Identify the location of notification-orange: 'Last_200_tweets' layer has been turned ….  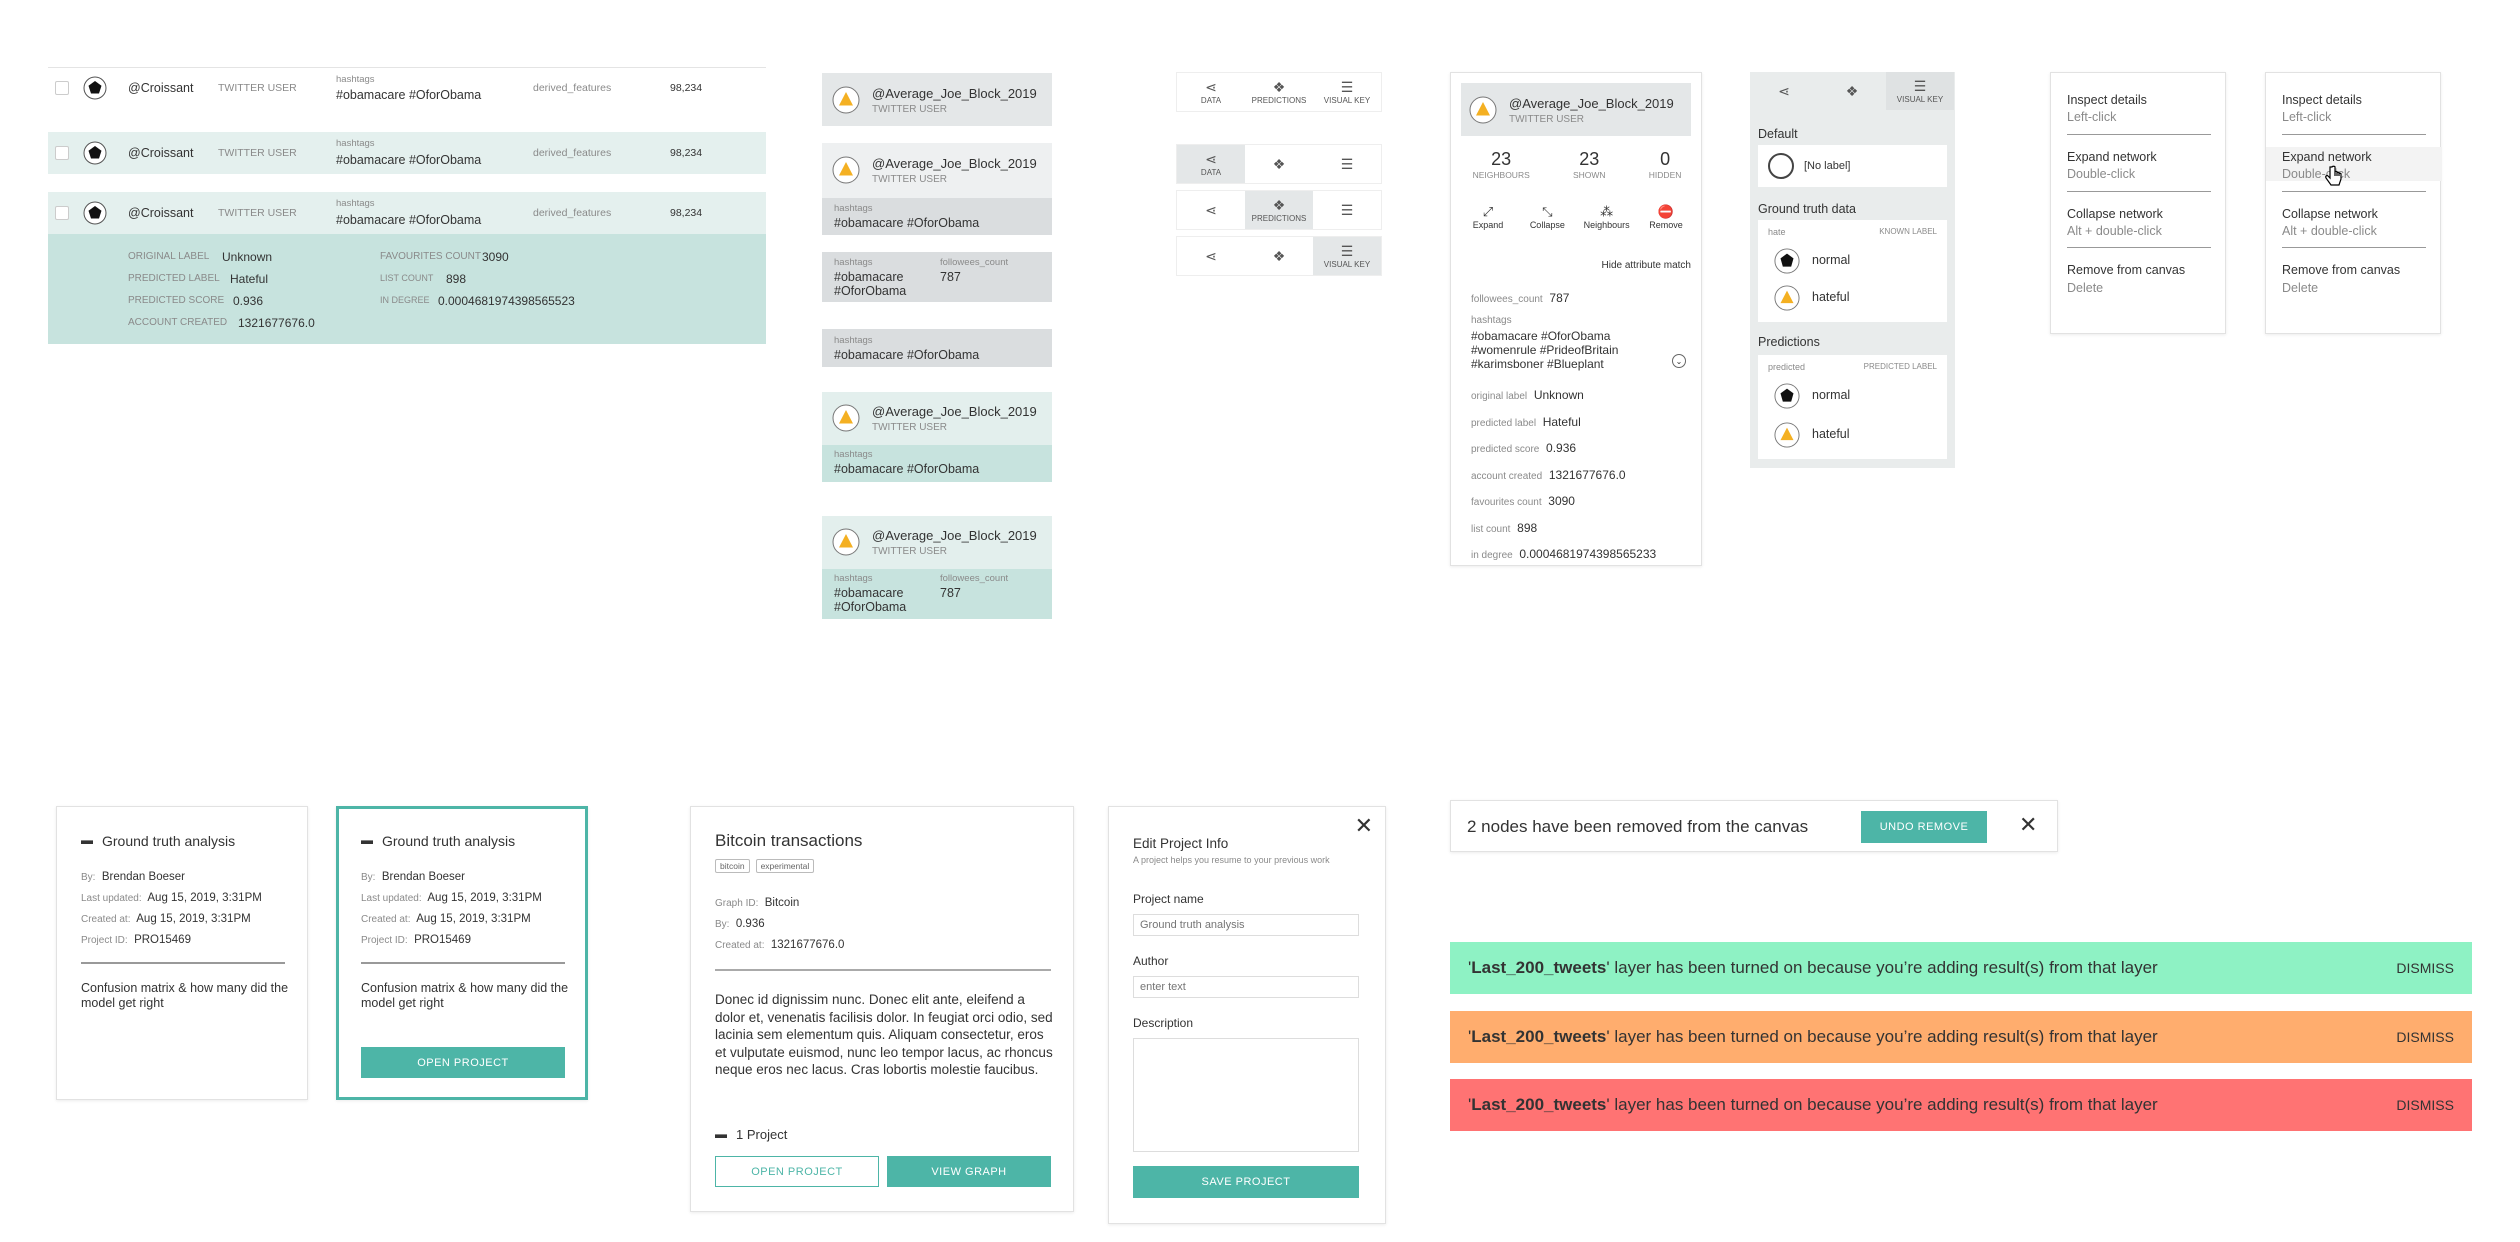
(1961, 1037).